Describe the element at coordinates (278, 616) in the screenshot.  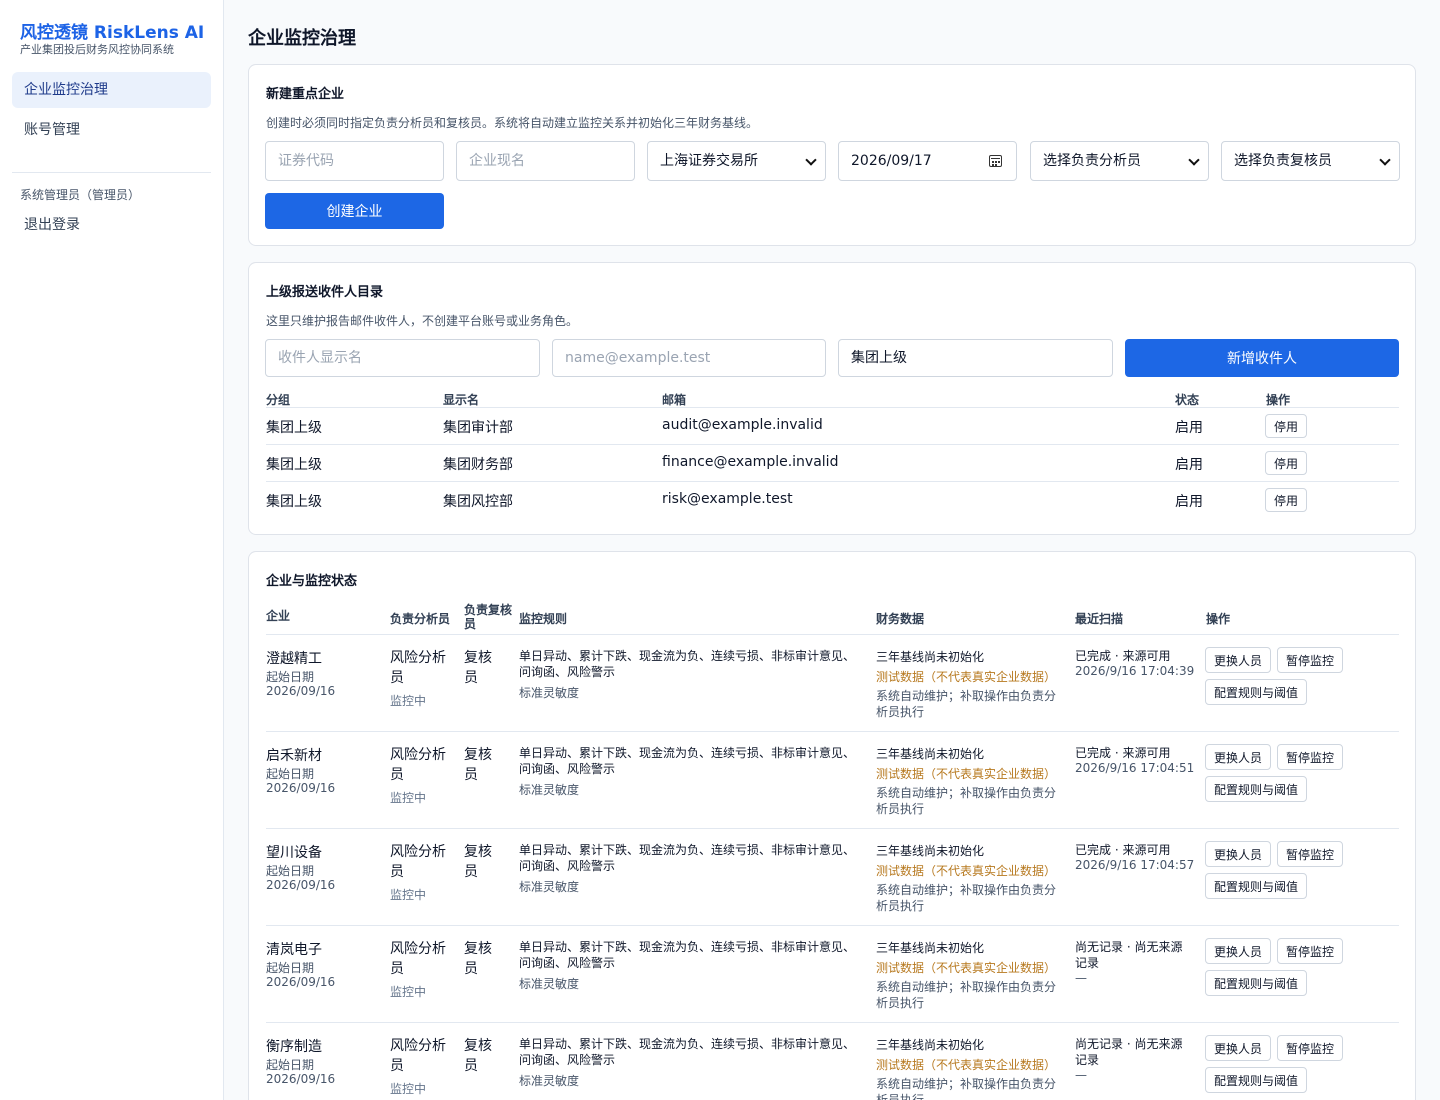
I see `col-header-company: 企业` at that location.